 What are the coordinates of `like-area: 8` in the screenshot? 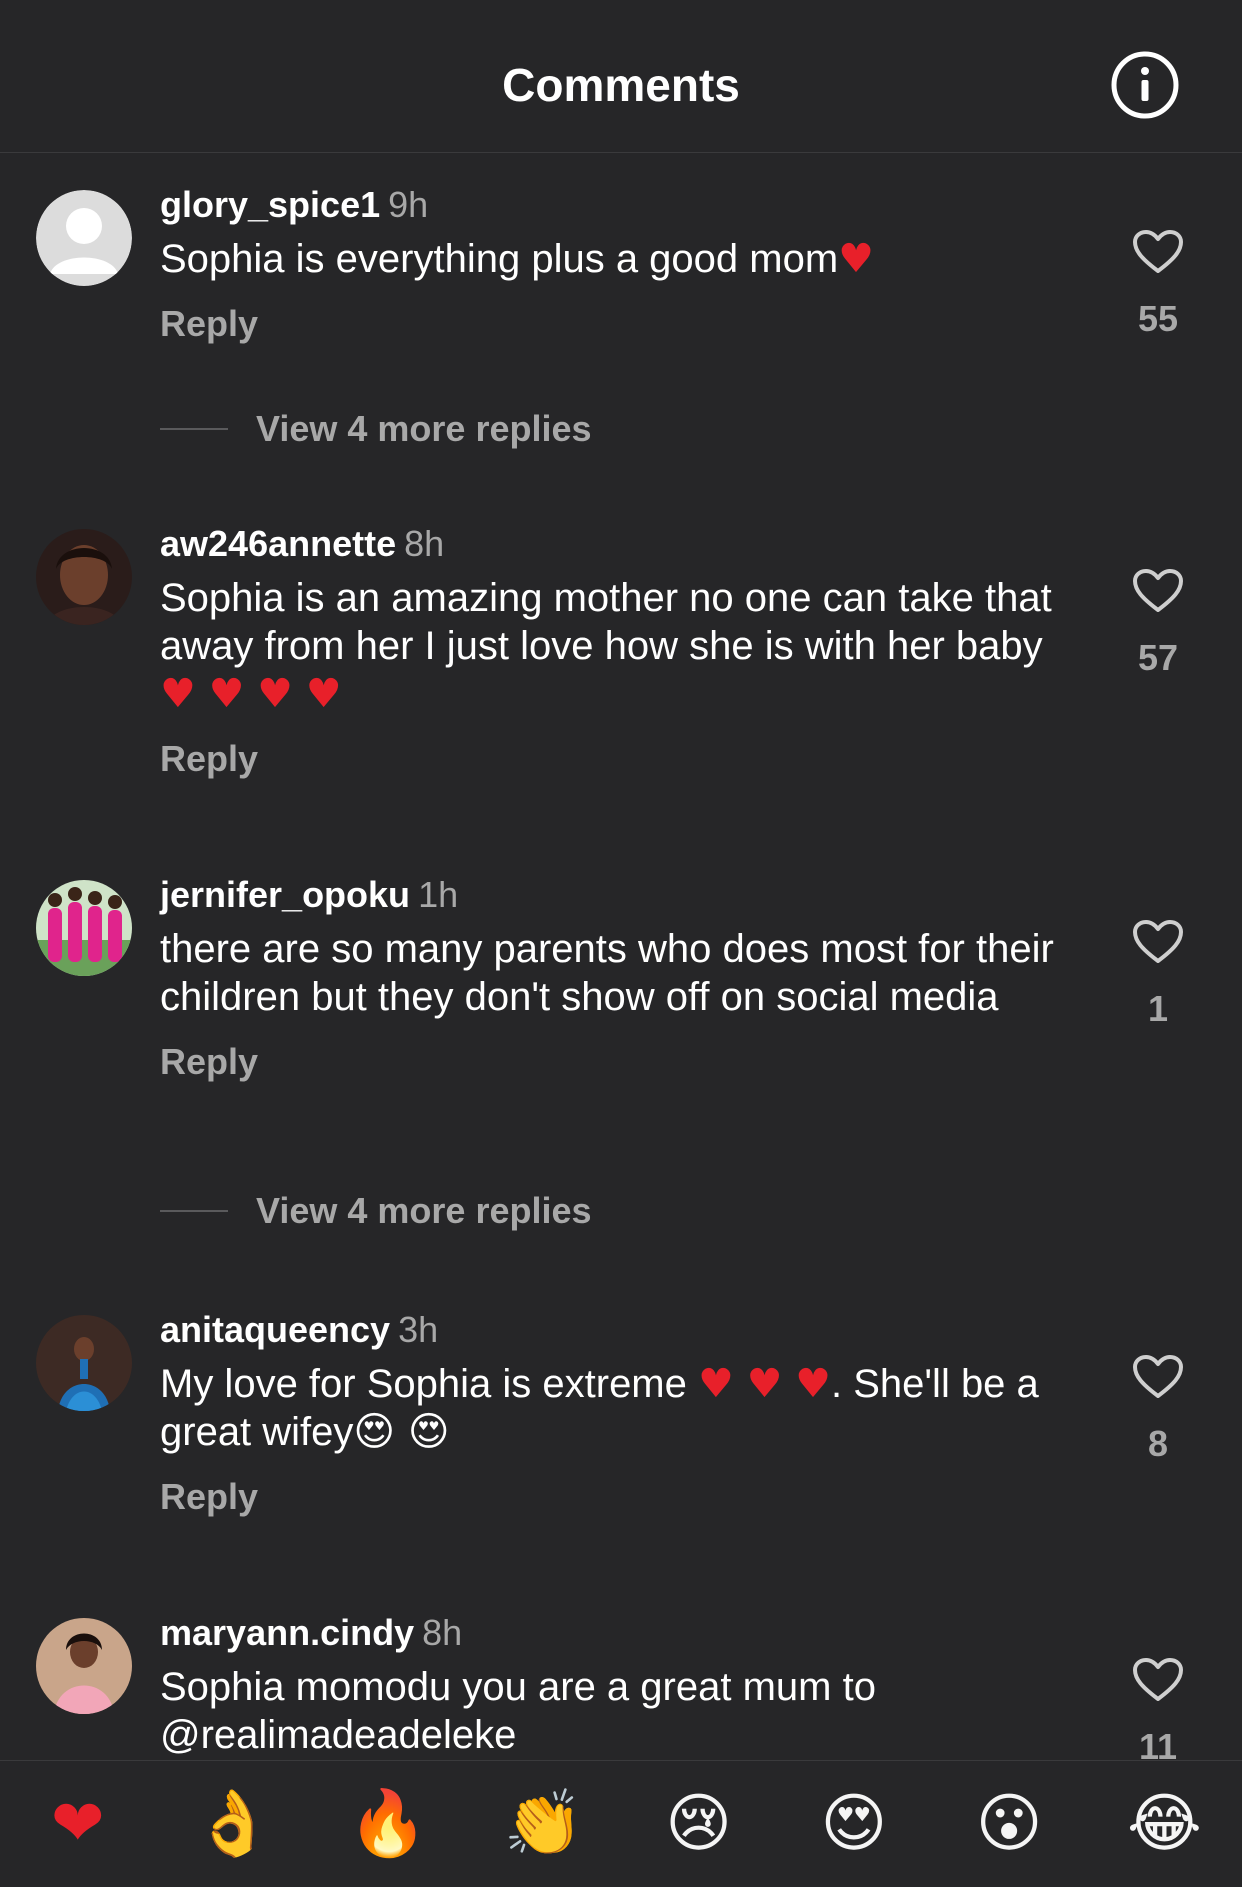 It's located at (1158, 1409).